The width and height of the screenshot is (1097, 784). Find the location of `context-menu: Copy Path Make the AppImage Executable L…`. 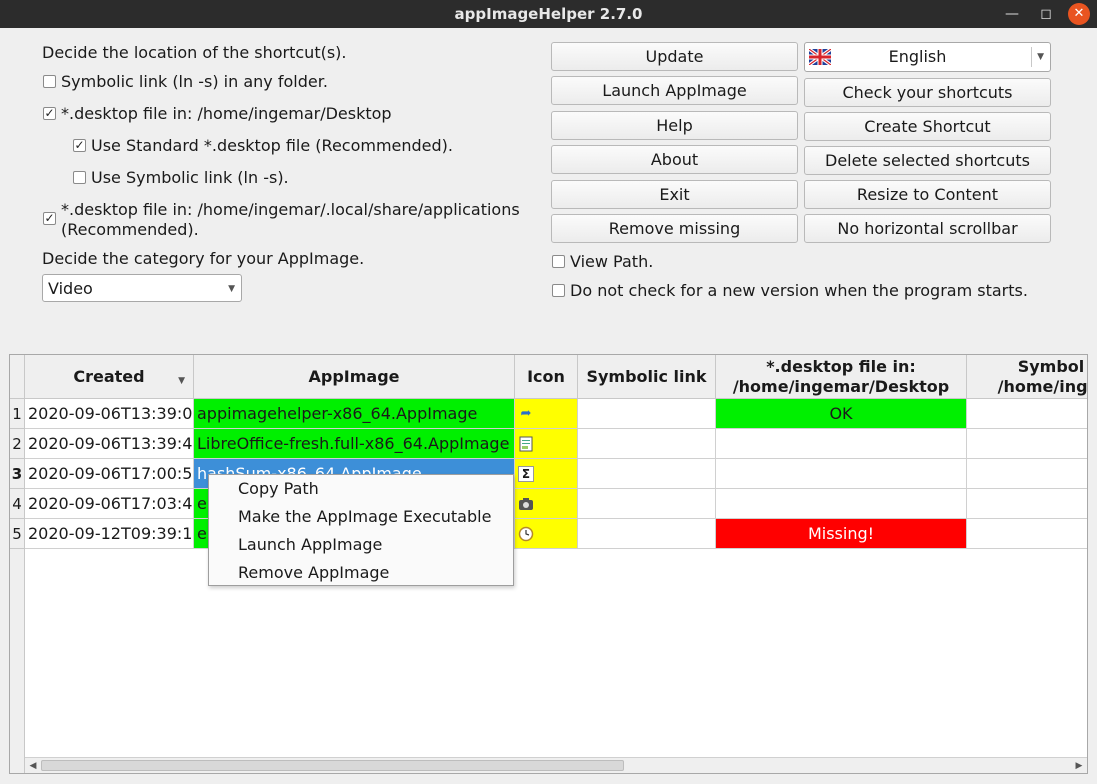

context-menu: Copy Path Make the AppImage Executable L… is located at coordinates (361, 530).